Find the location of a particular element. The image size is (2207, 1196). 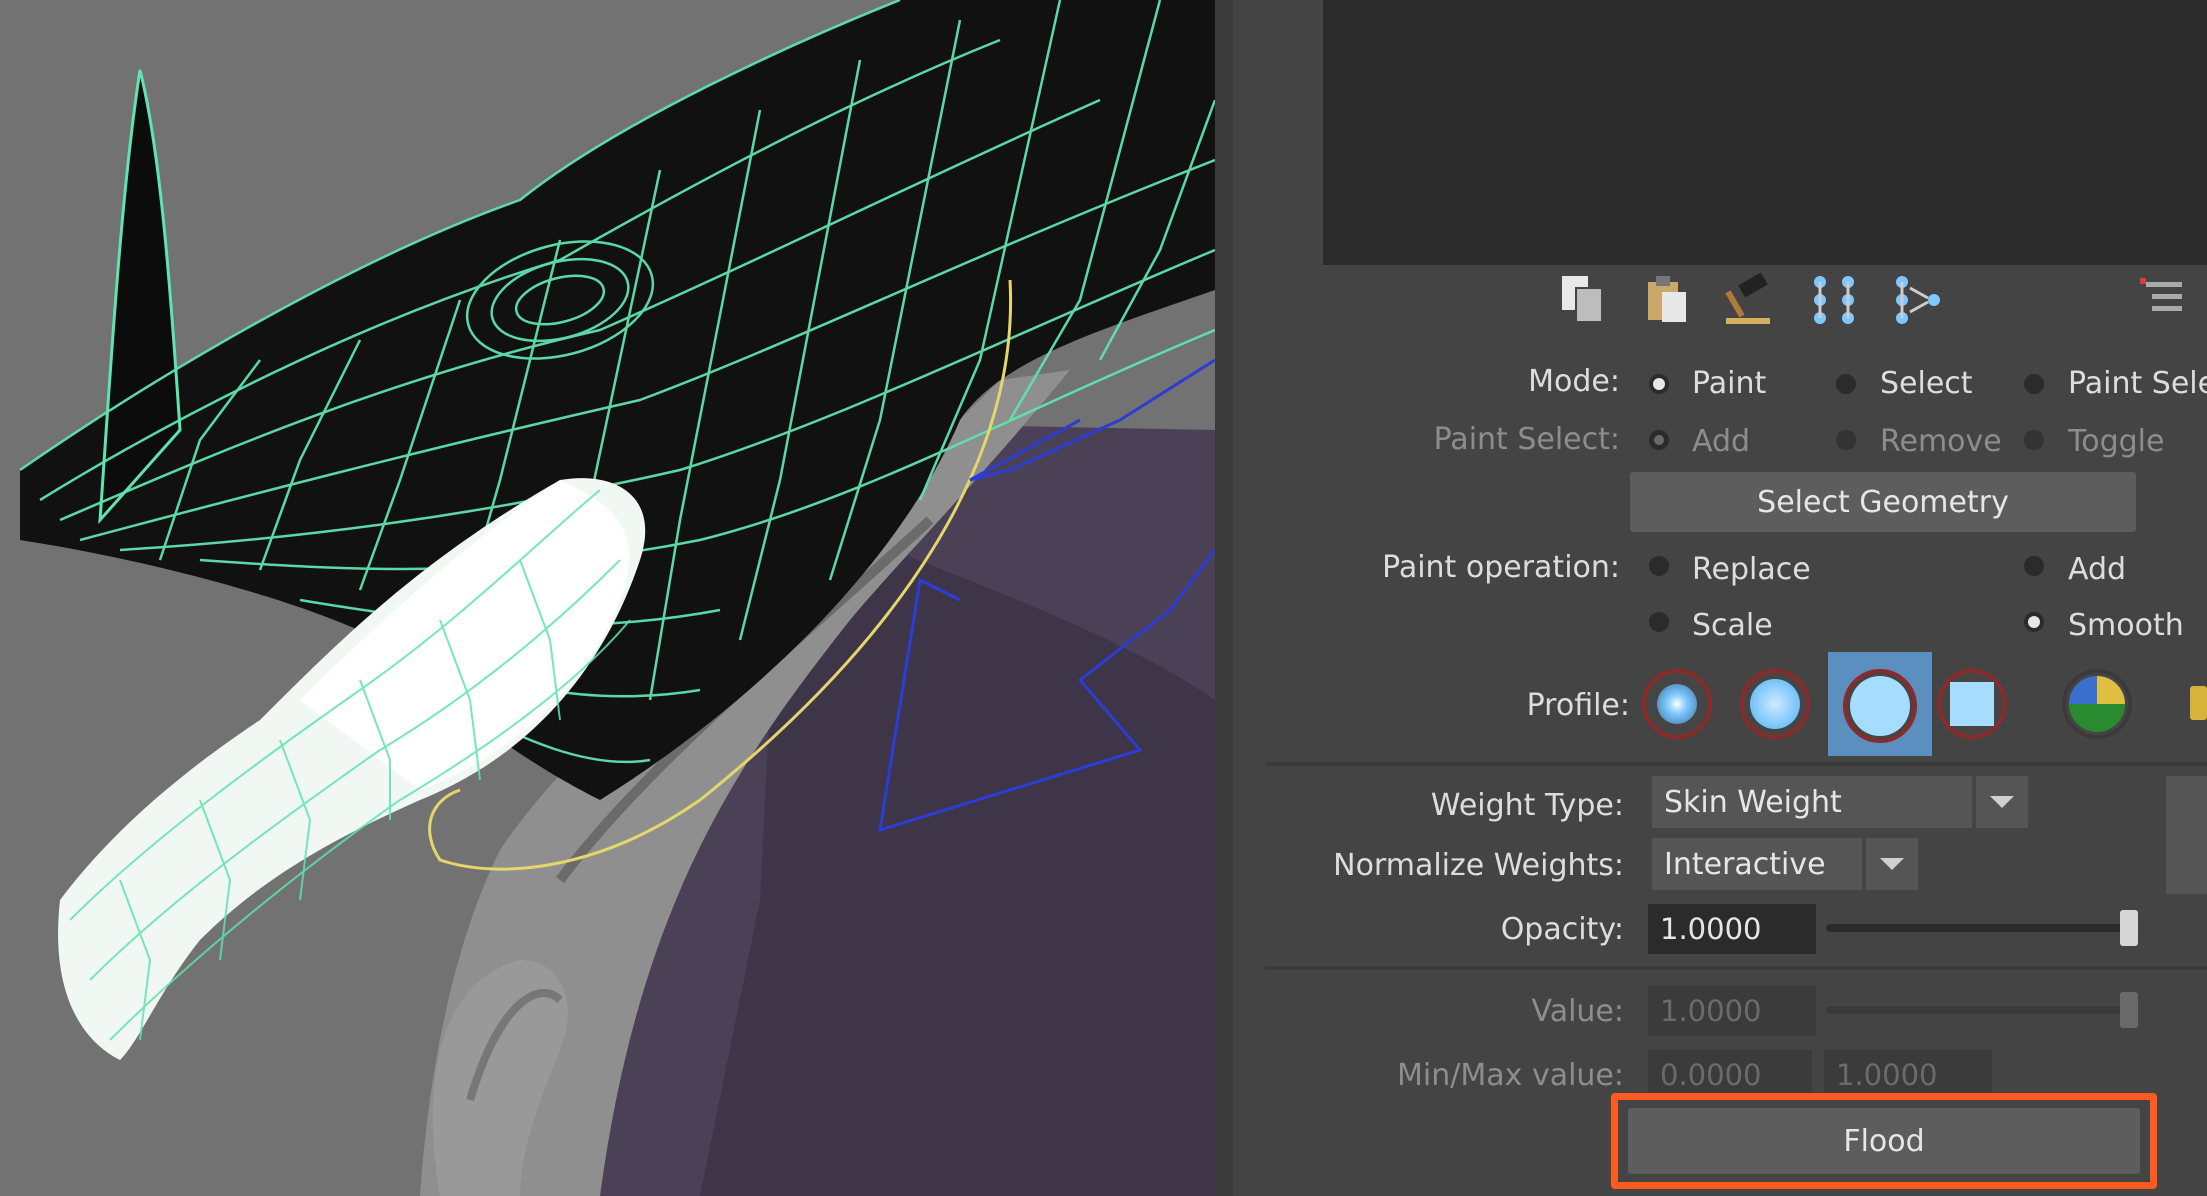

normalize-weights-dropdown: Interactive is located at coordinates (1757, 864).